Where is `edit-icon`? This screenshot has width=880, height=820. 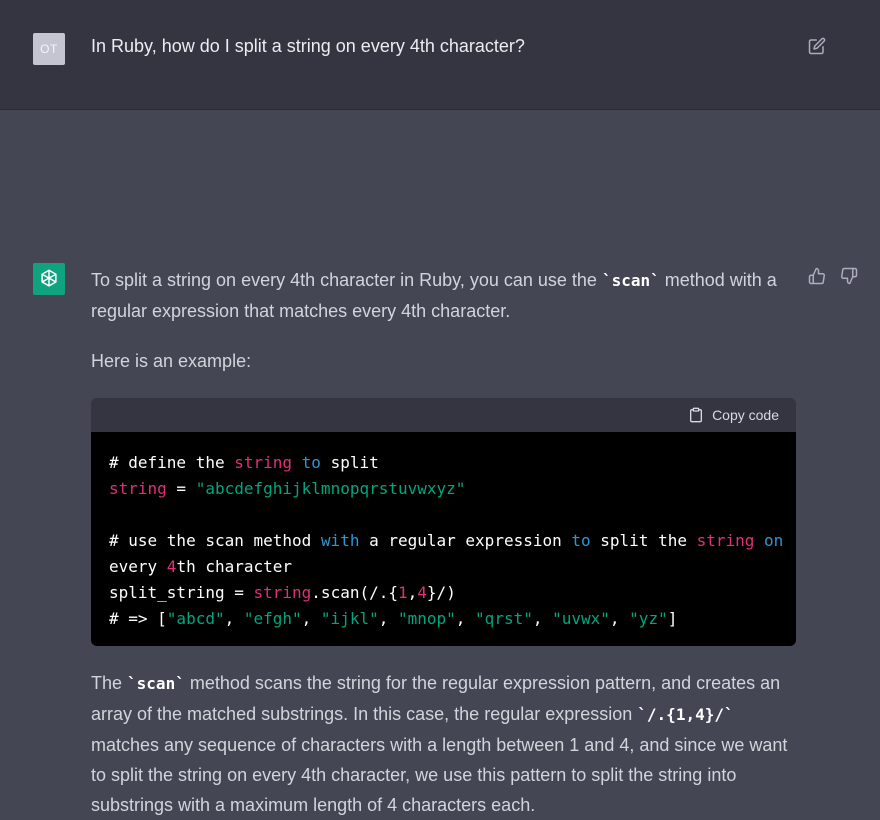
edit-icon is located at coordinates (817, 46).